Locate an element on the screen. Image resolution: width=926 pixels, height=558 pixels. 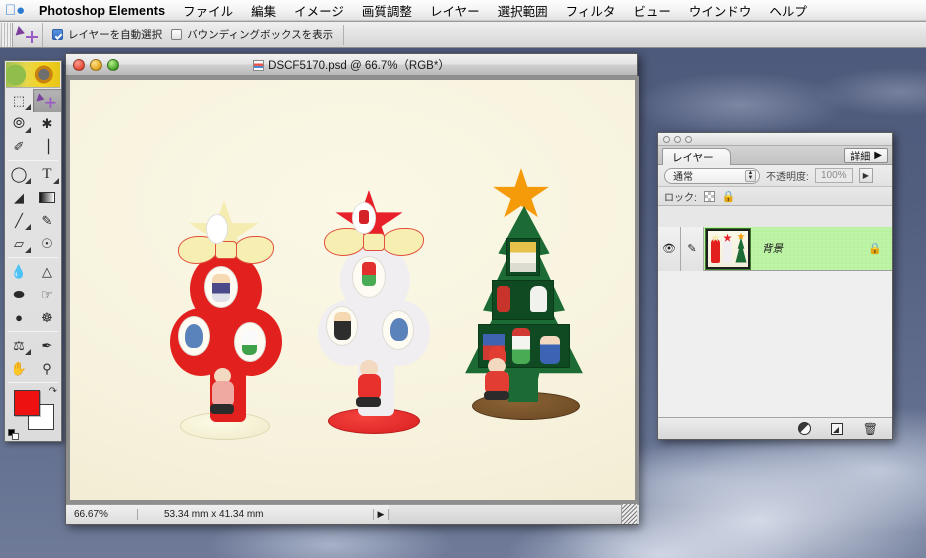
move-icon is located at coordinates (46, 100).